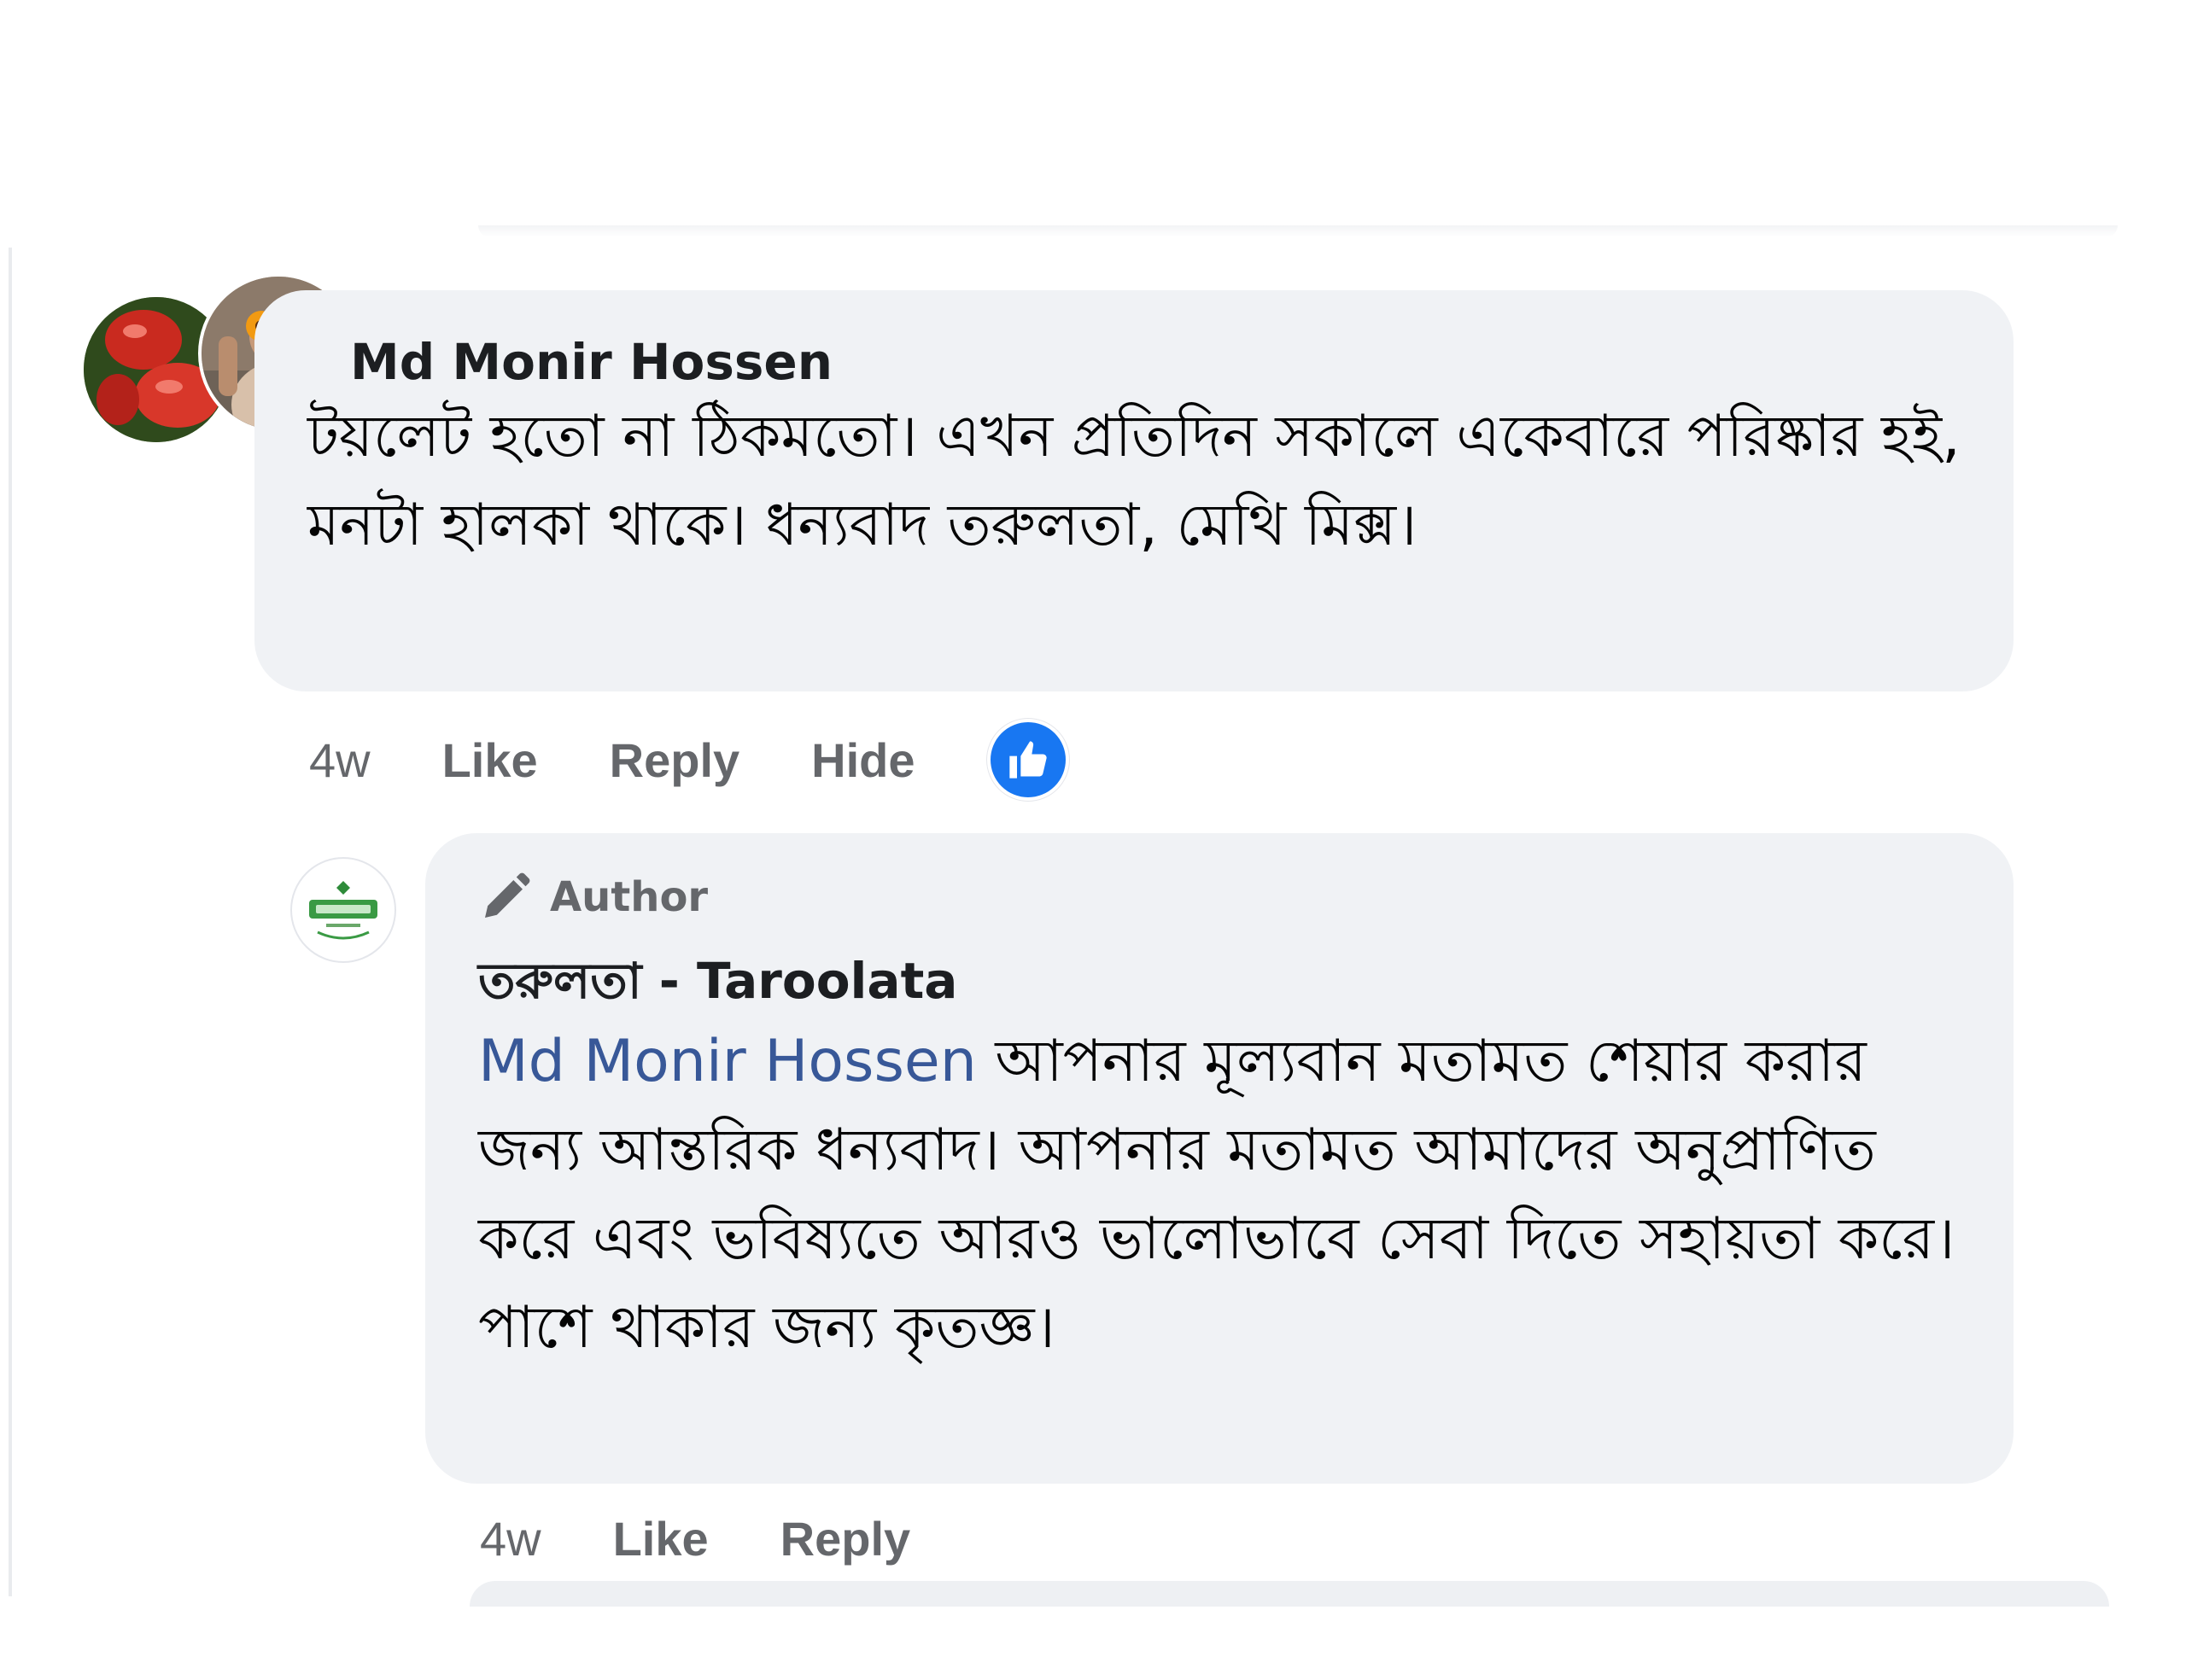 The width and height of the screenshot is (2186, 1680). What do you see at coordinates (731, 1538) in the screenshot?
I see `reply-actions: 4w Like Reply` at bounding box center [731, 1538].